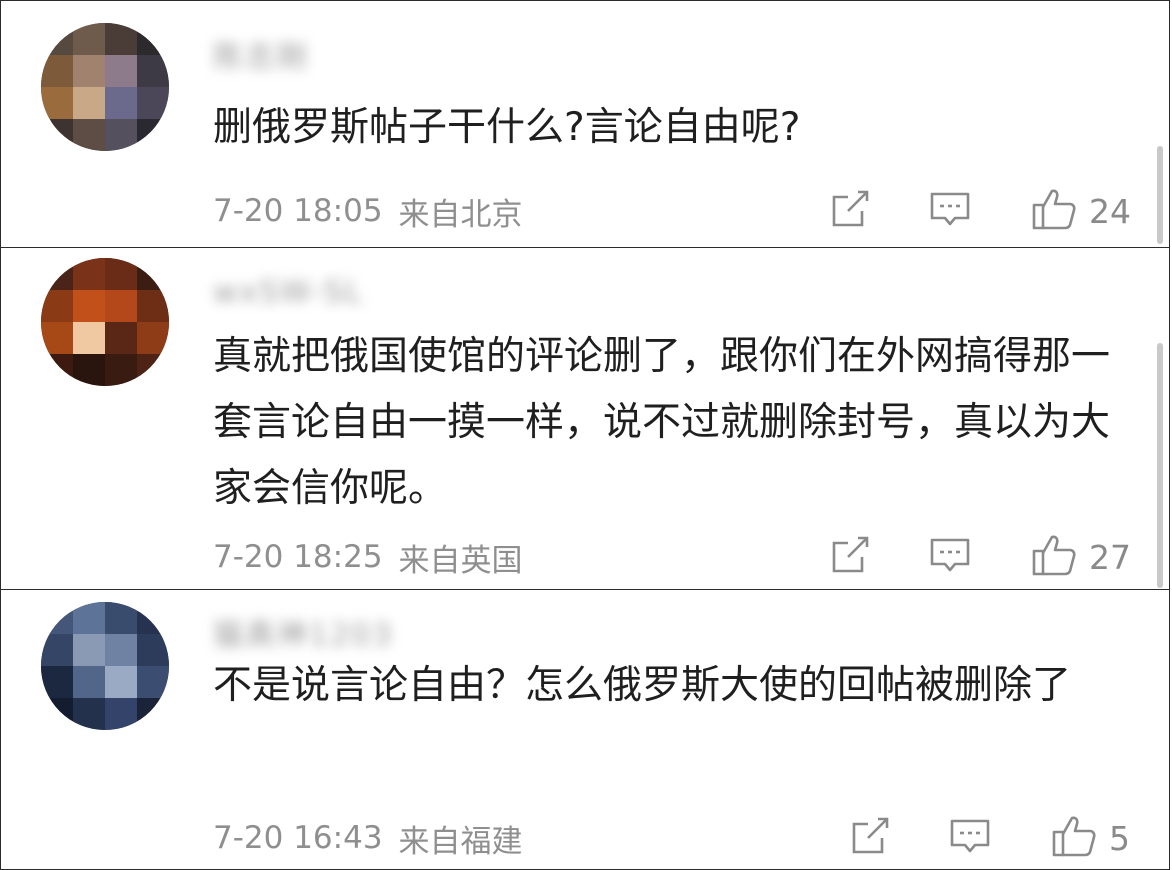  Describe the element at coordinates (261, 54) in the screenshot. I see `username: 陈志刚` at that location.